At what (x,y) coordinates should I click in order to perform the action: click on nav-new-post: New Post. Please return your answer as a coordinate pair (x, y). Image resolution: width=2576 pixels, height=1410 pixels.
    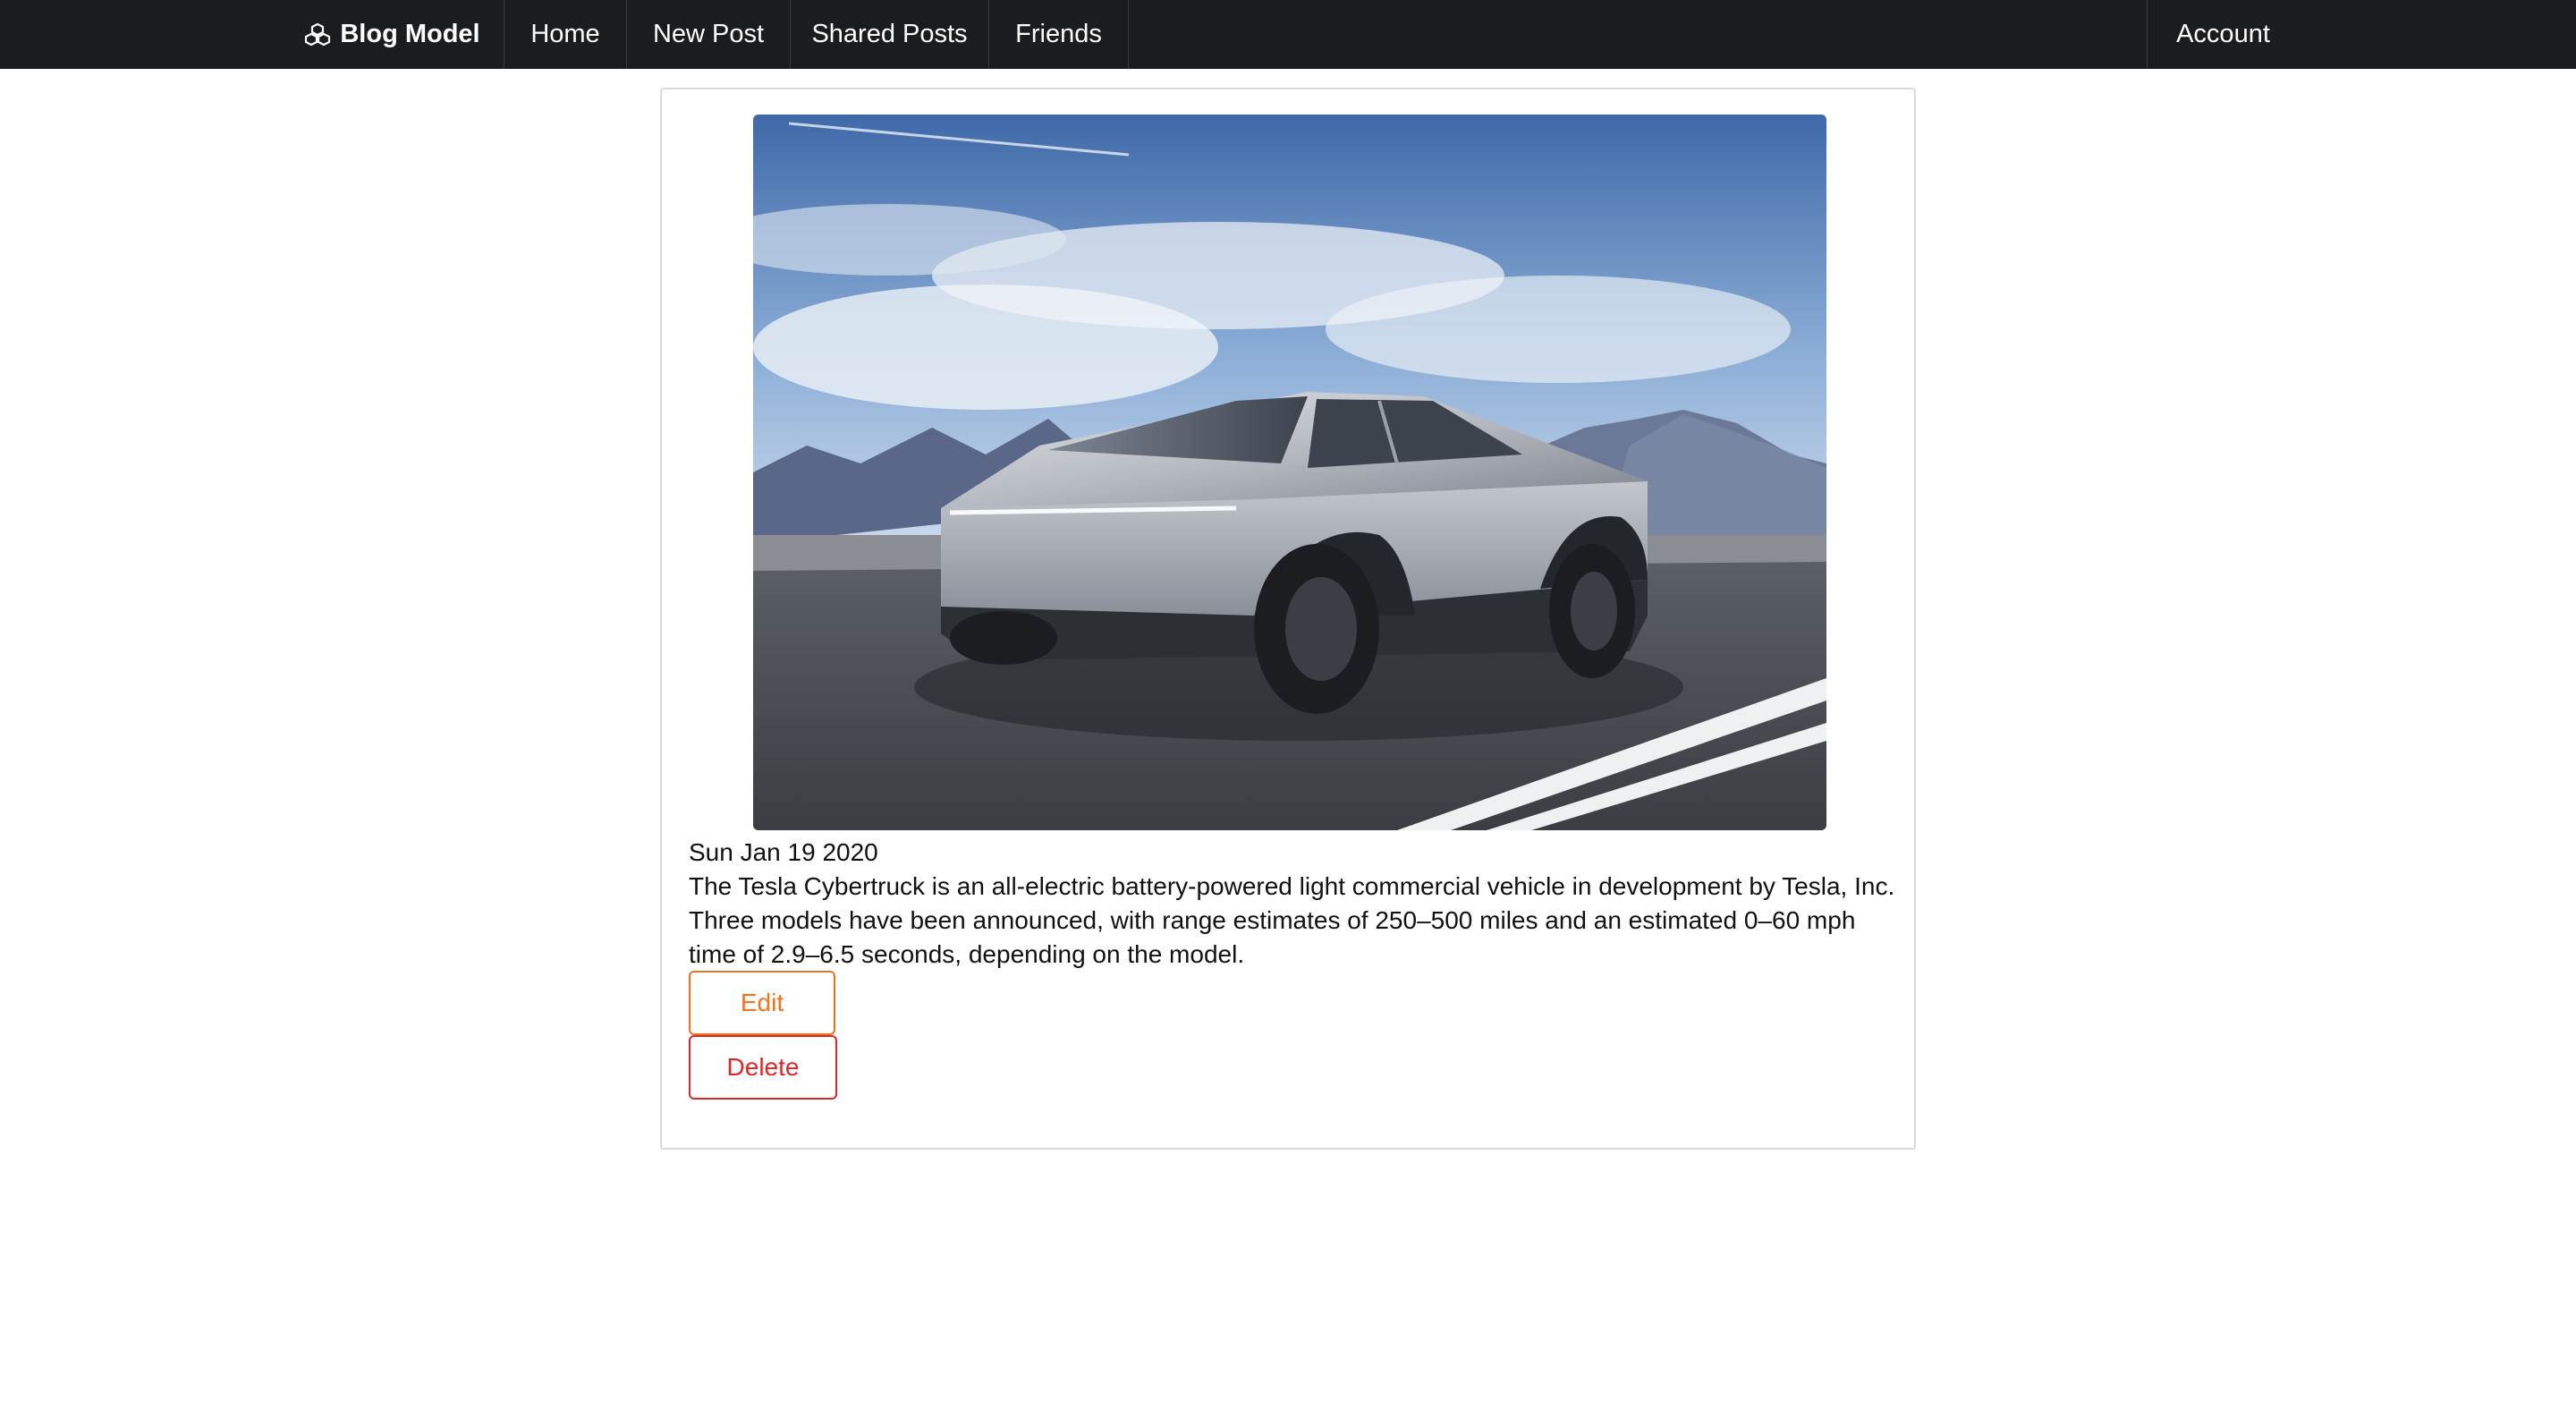
    Looking at the image, I should click on (709, 35).